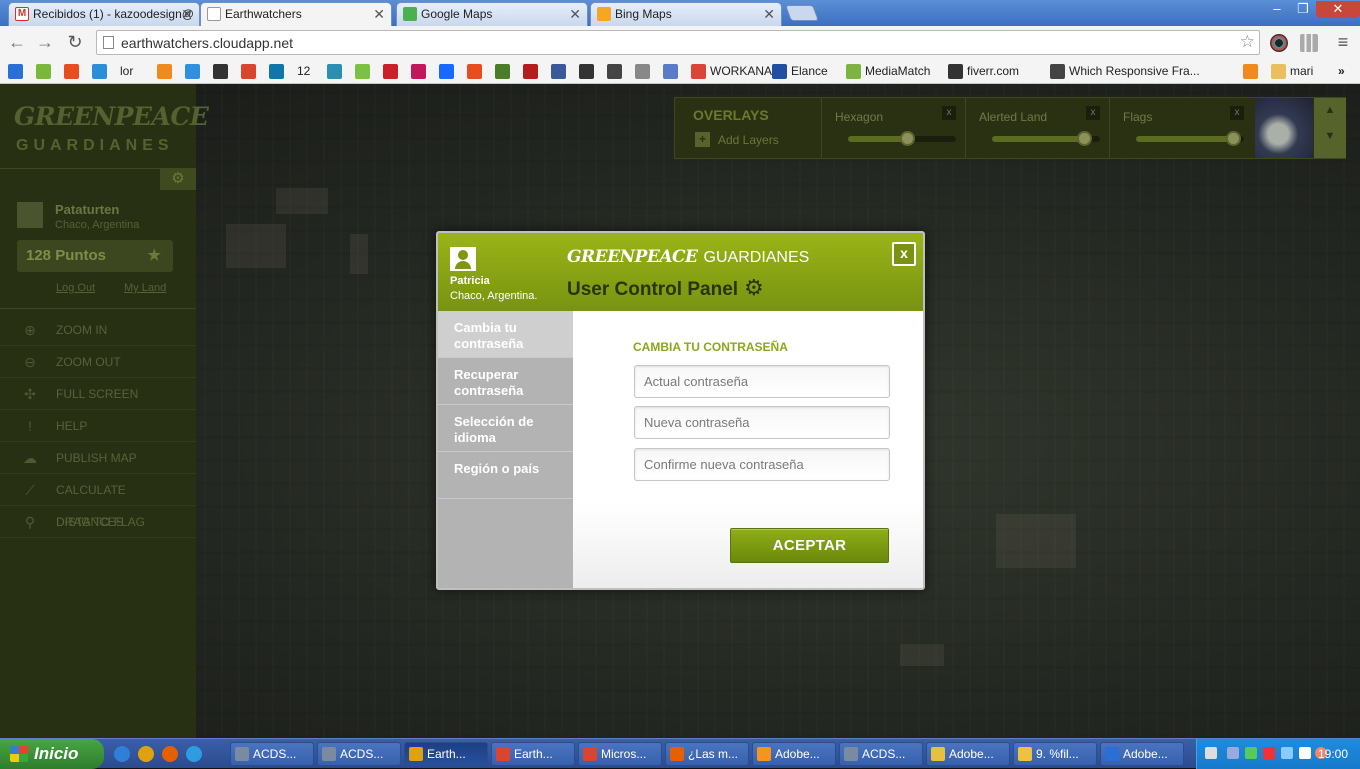  What do you see at coordinates (104, 14) in the screenshot?
I see `tab-gmail: M Recibidos (1) - kazoodesign@ ✕` at bounding box center [104, 14].